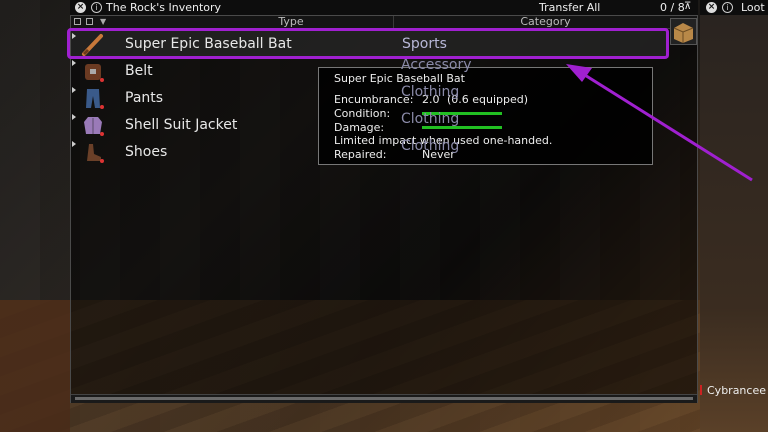 This screenshot has width=768, height=432. I want to click on player-marker, so click(701, 390).